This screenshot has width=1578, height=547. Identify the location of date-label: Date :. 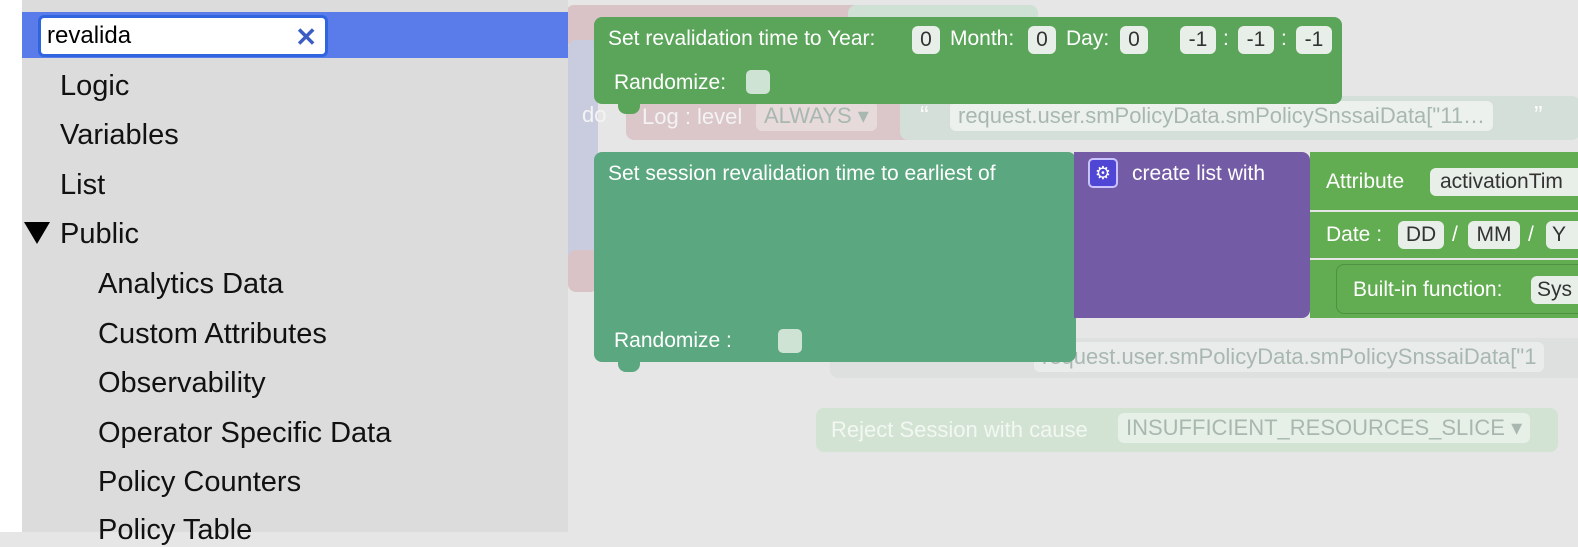
(1354, 234).